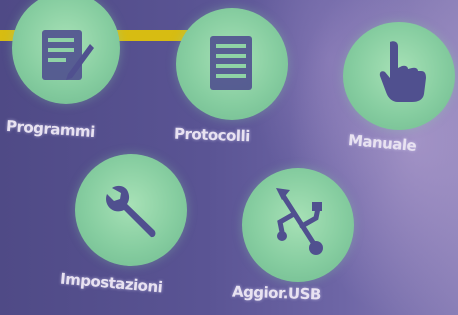 This screenshot has width=458, height=315. What do you see at coordinates (50, 129) in the screenshot?
I see `programmi-label: Programmi` at bounding box center [50, 129].